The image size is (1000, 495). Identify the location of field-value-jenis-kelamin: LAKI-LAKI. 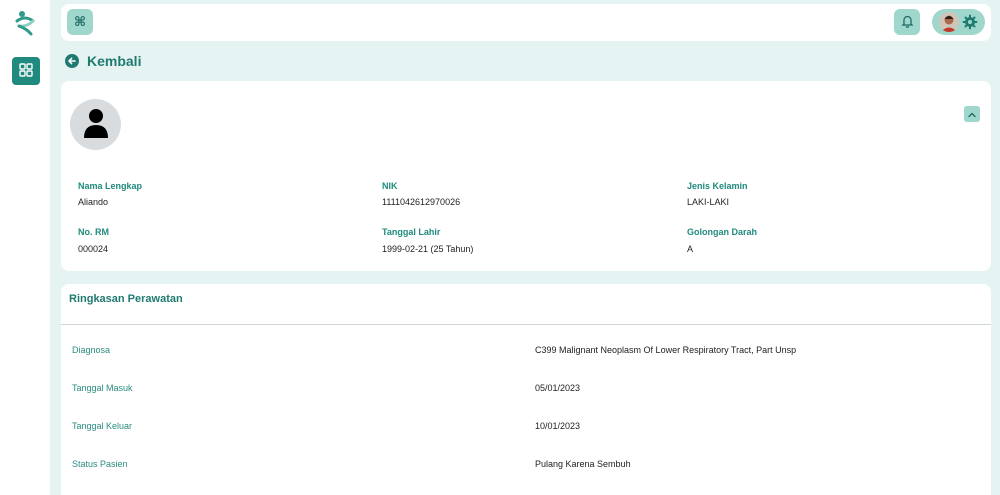
(708, 202).